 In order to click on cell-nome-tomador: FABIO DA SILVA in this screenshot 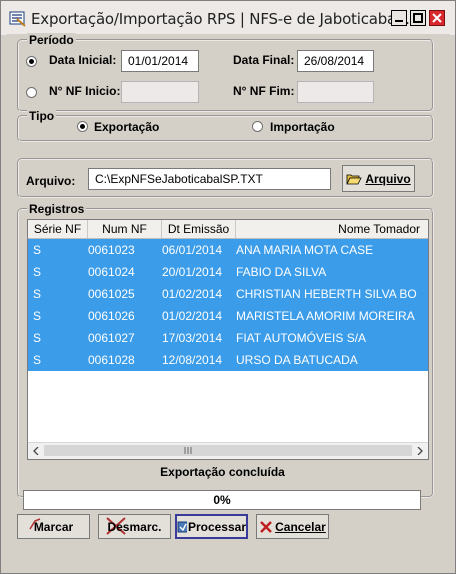, I will do `click(281, 272)`.